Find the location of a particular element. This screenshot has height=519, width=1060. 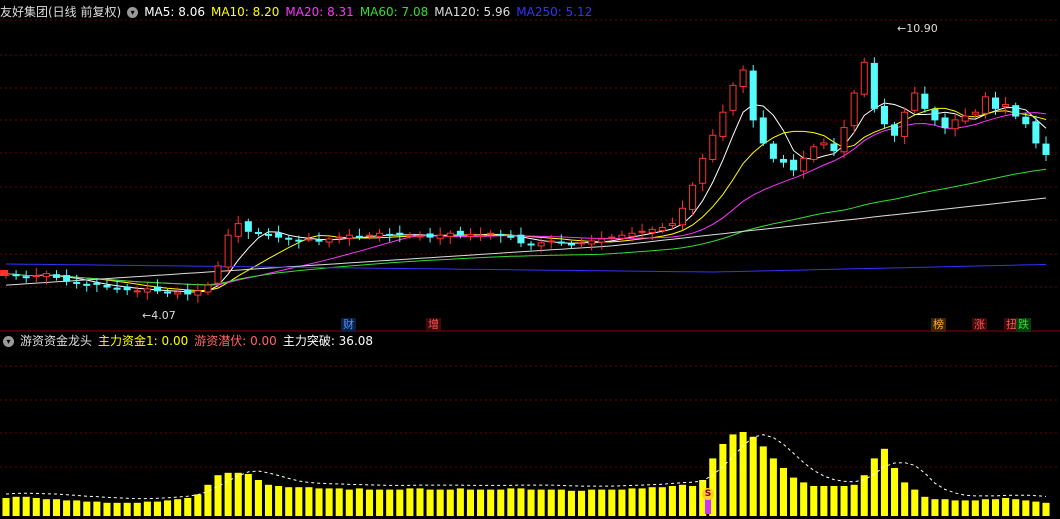

sub-options-icon: ▾ is located at coordinates (8, 341).